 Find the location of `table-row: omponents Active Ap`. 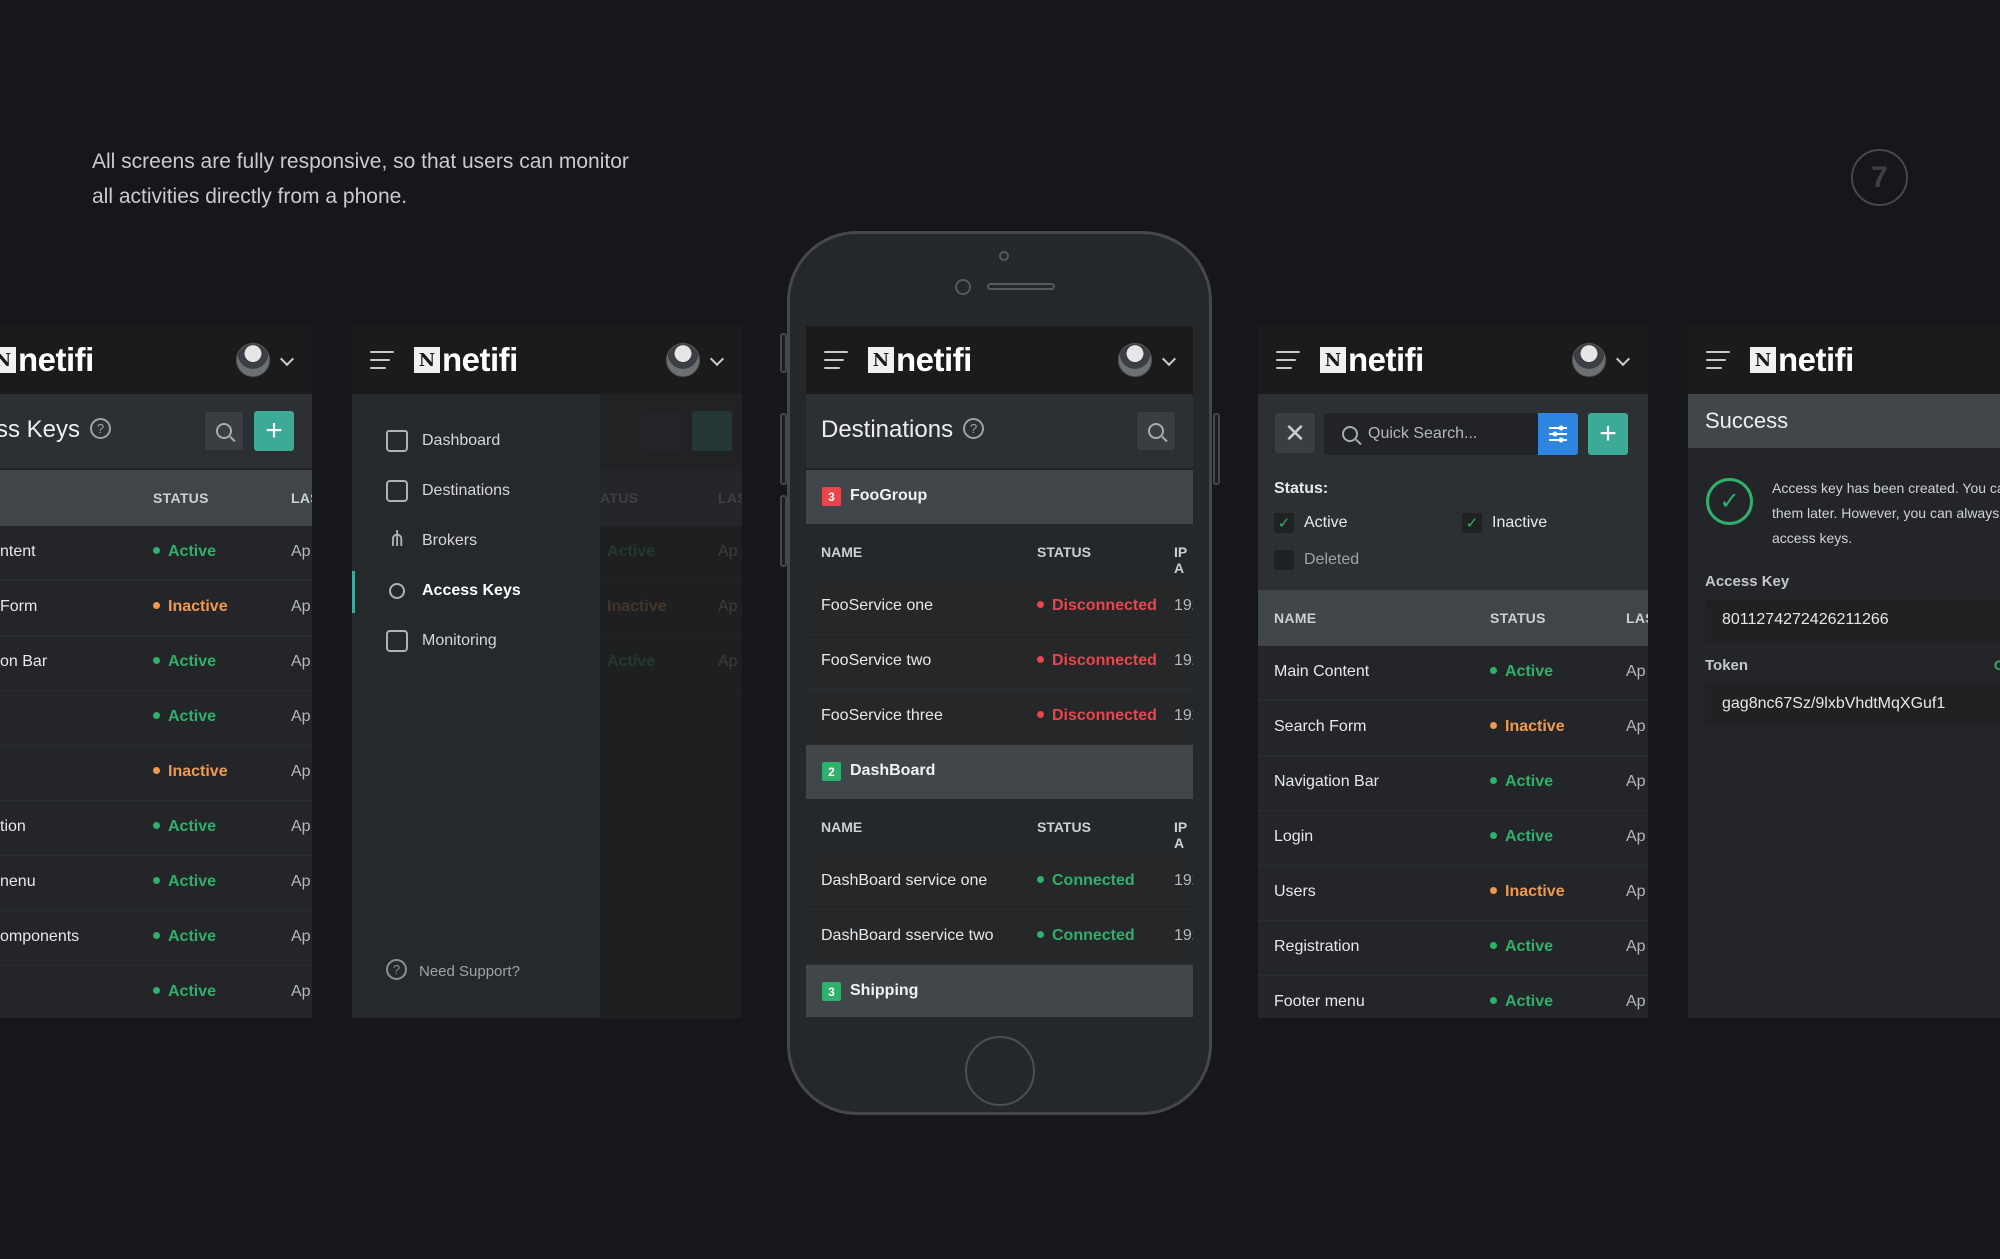

table-row: omponents Active Ap is located at coordinates (156, 938).